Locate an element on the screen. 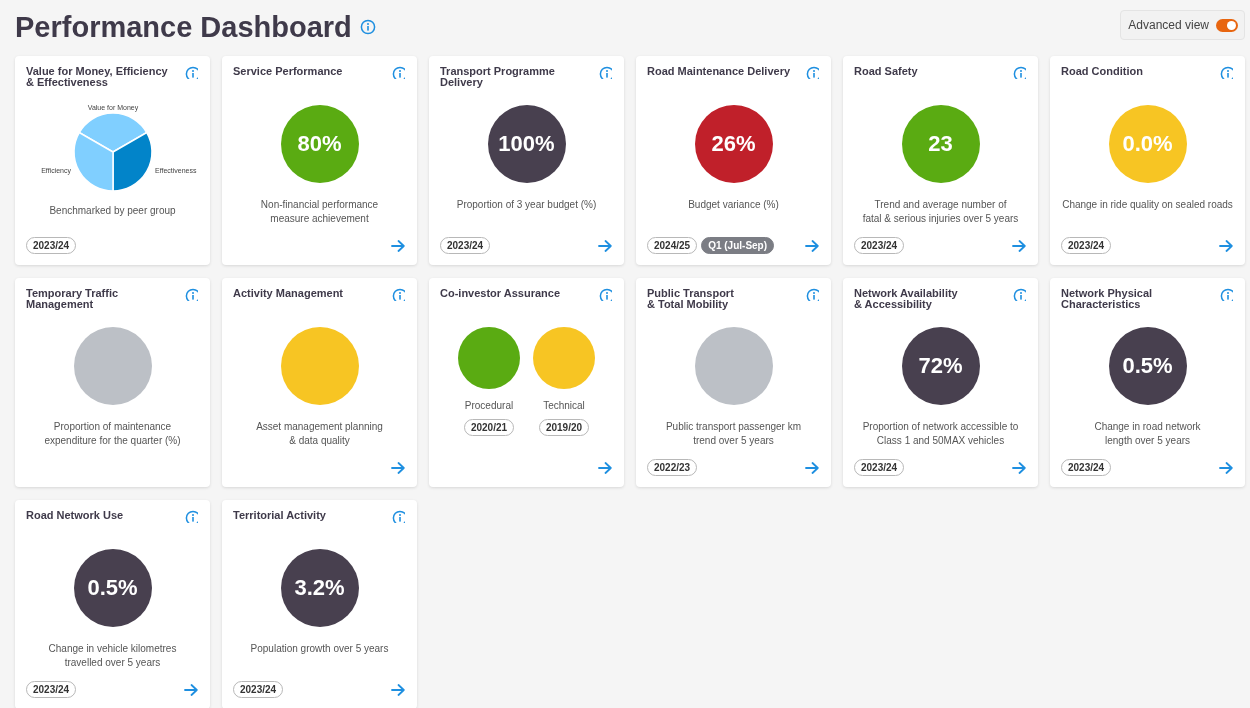 This screenshot has width=1250, height=708. card-description: Population growth over 5 years is located at coordinates (319, 649).